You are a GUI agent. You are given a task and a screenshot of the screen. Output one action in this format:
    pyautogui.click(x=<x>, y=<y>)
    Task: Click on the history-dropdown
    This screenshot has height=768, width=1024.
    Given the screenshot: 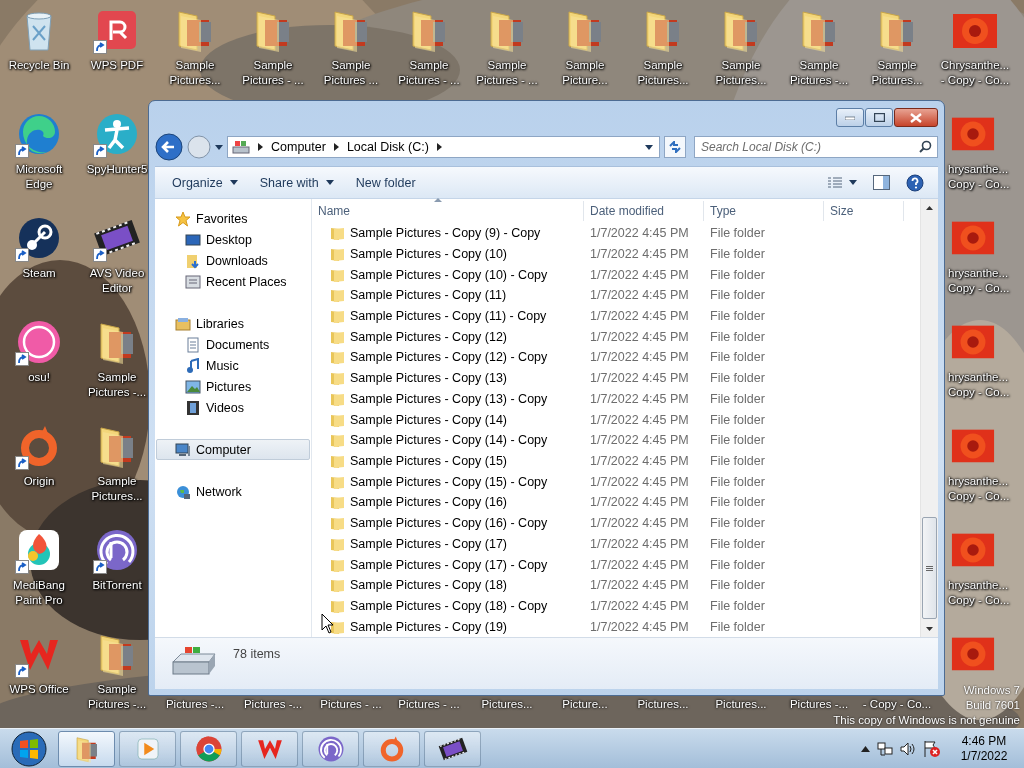 What is the action you would take?
    pyautogui.click(x=219, y=147)
    